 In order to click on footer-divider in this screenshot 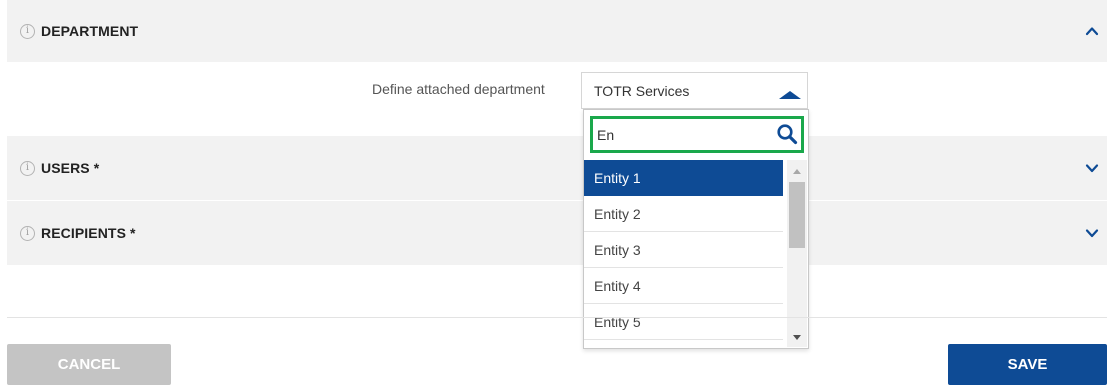, I will do `click(557, 317)`.